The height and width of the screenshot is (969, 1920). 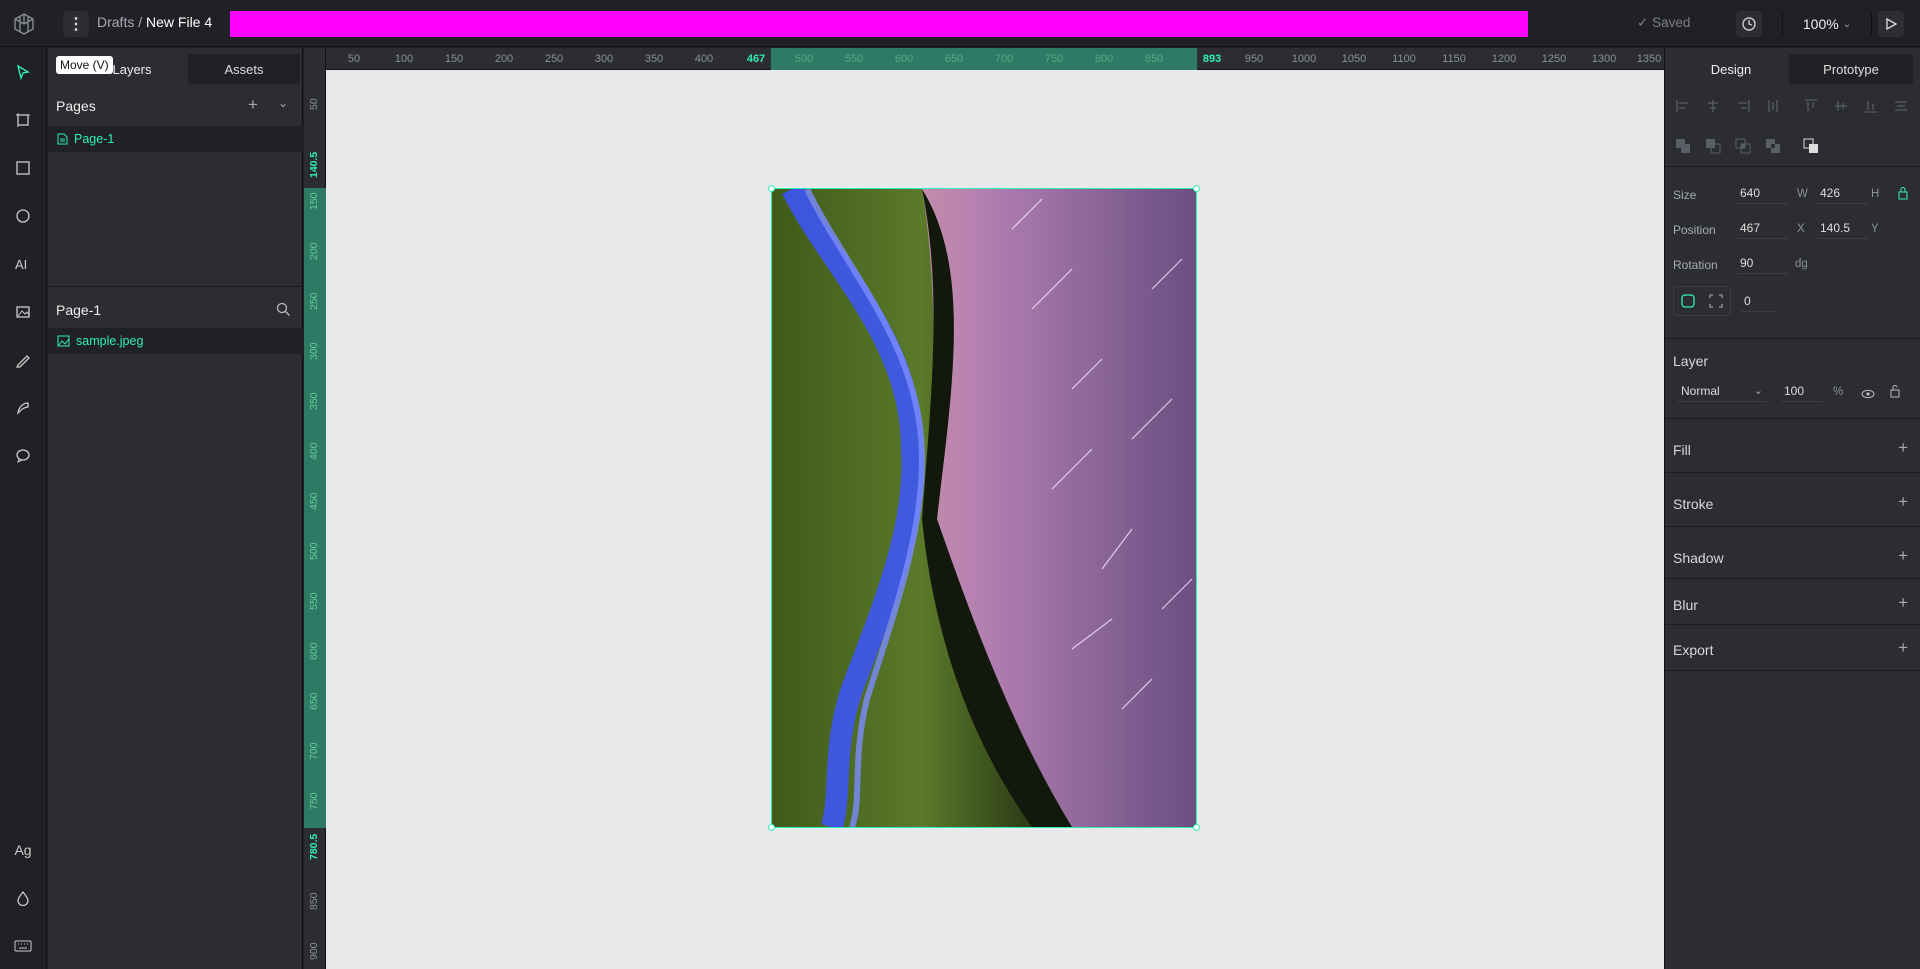 I want to click on align-top-icon, so click(x=1811, y=106).